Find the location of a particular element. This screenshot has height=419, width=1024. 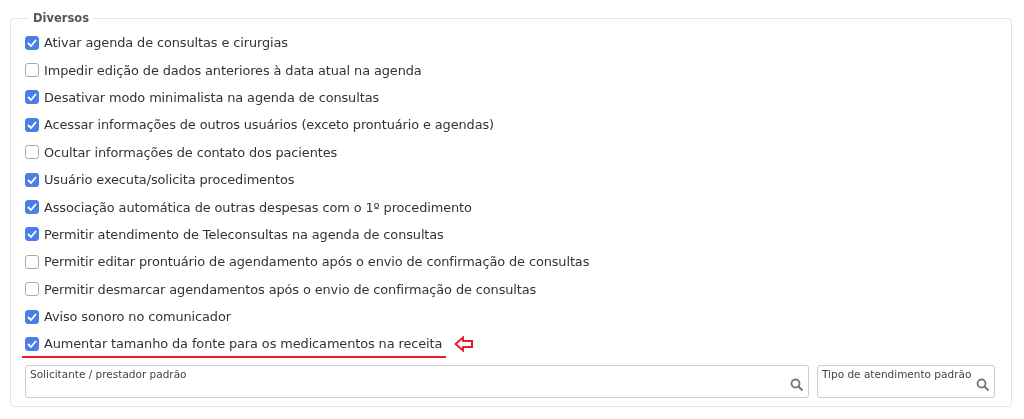

option-label: Associação automática de outras despesas com o 1º procedimento is located at coordinates (258, 207).